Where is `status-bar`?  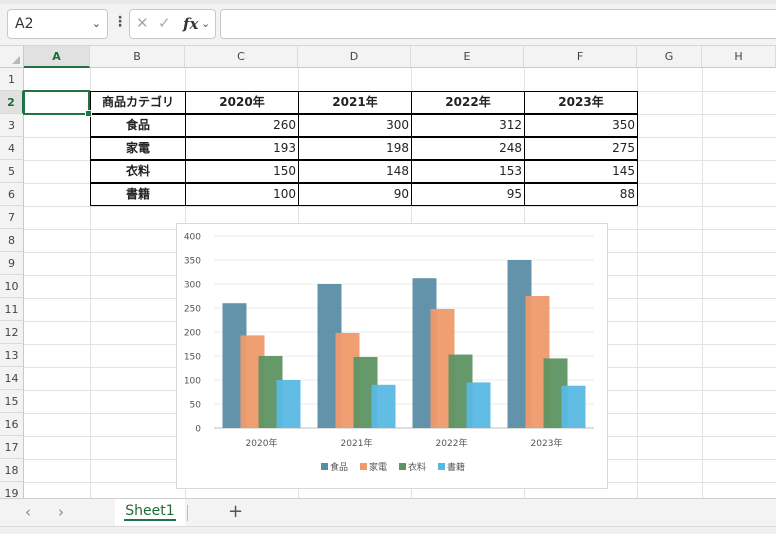 status-bar is located at coordinates (388, 530).